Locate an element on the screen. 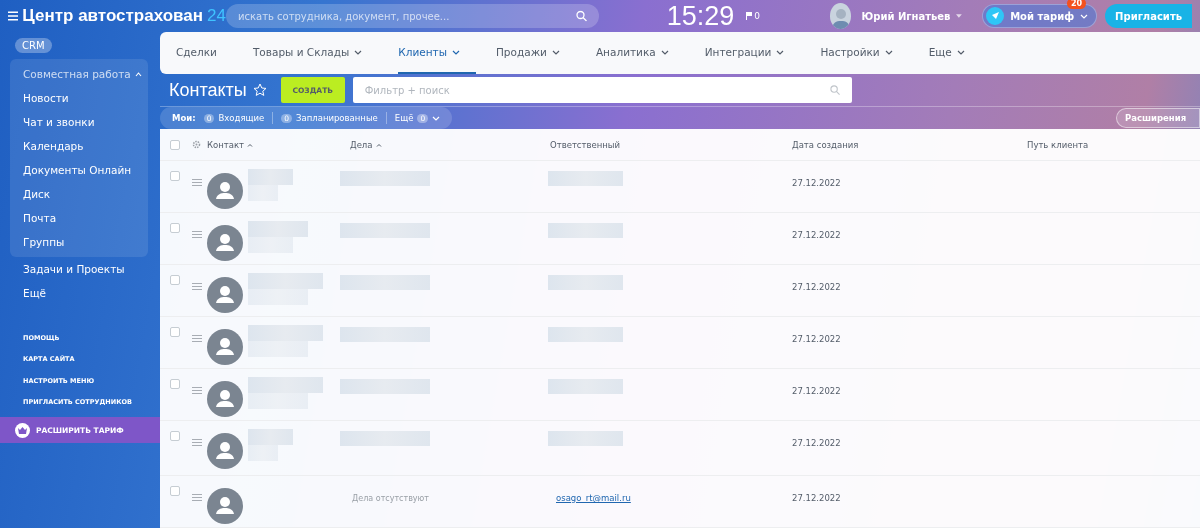  sidebar-item: Задачи и Проекты is located at coordinates (80, 269).